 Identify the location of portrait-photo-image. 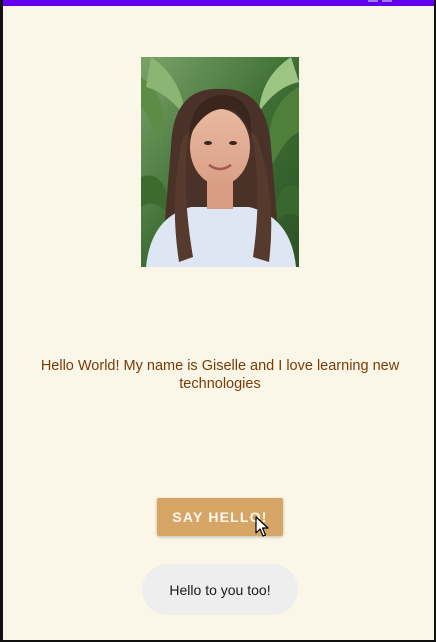
(220, 162).